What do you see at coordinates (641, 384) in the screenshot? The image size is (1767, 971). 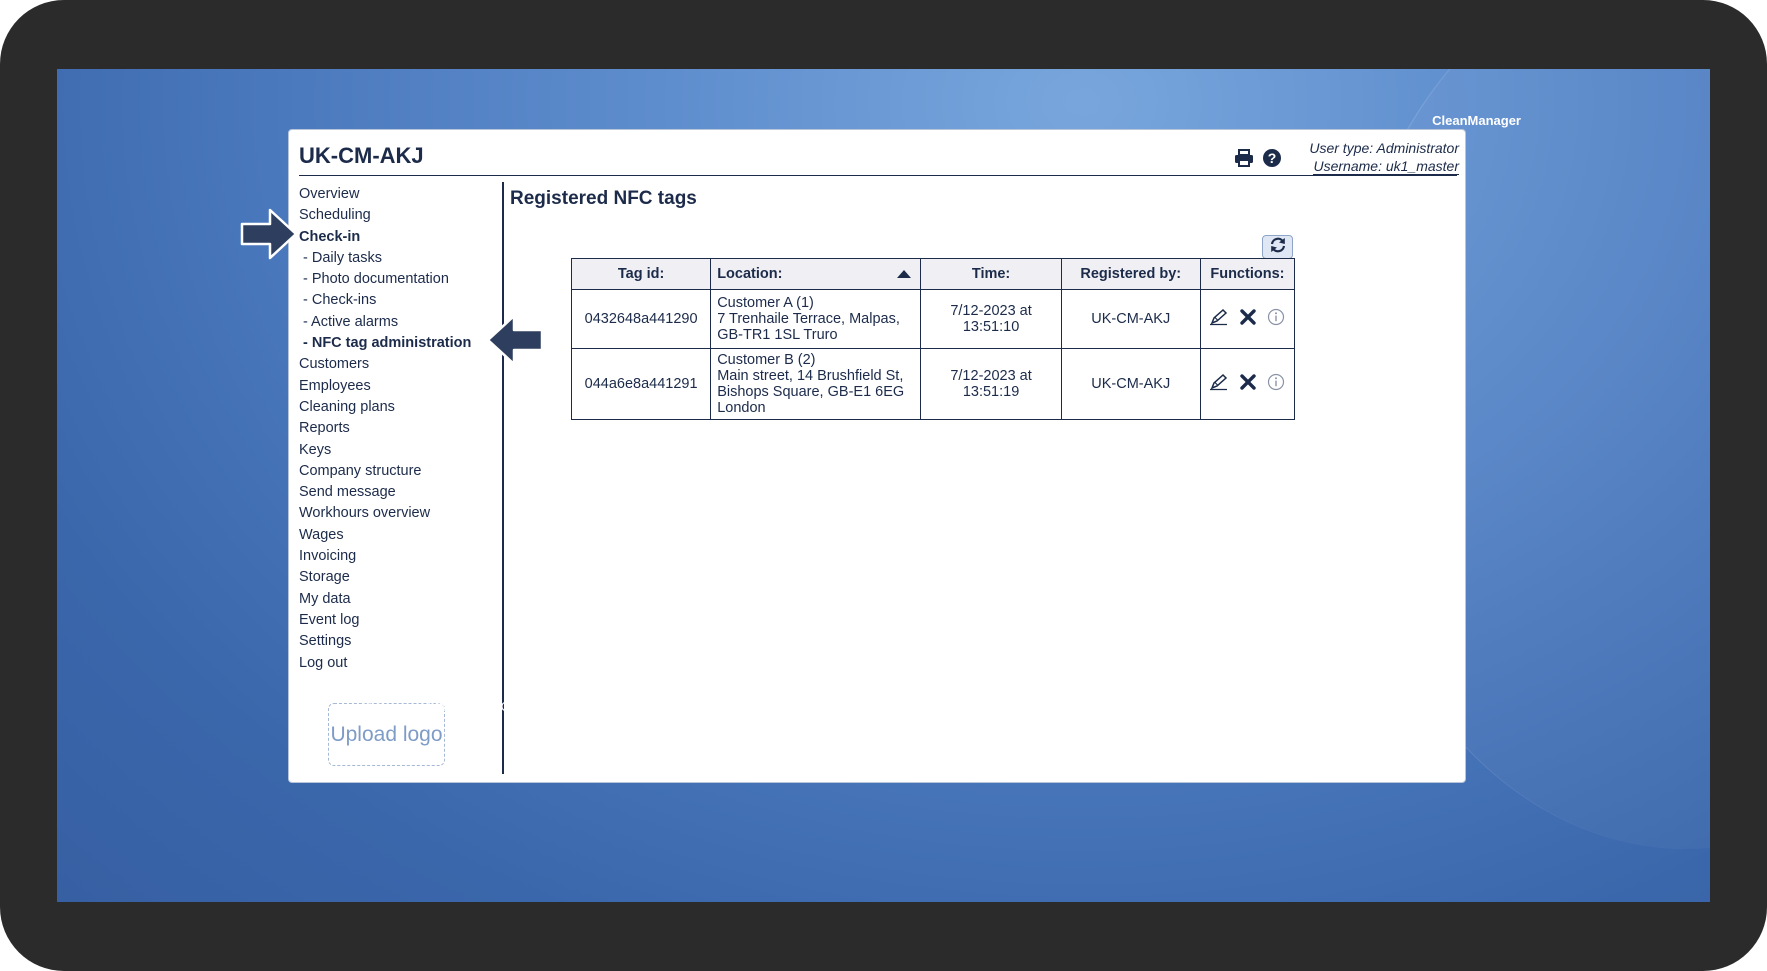 I see `cell-tag-id: 044a6e8a441291` at bounding box center [641, 384].